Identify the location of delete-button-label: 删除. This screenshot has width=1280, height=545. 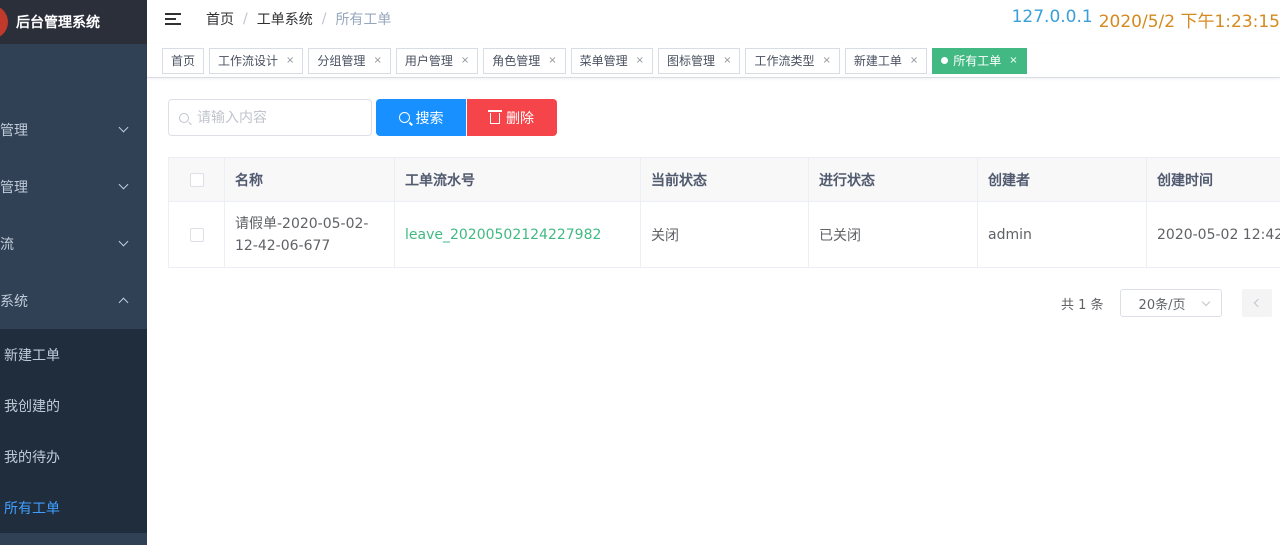
(520, 118).